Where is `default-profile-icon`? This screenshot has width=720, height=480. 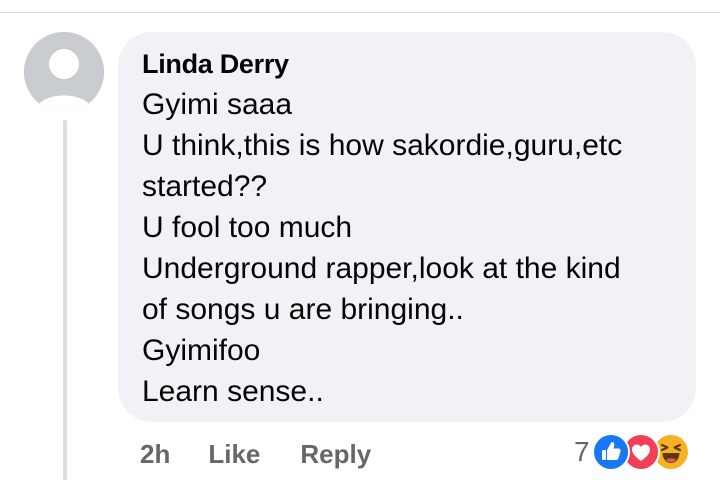 default-profile-icon is located at coordinates (64, 72).